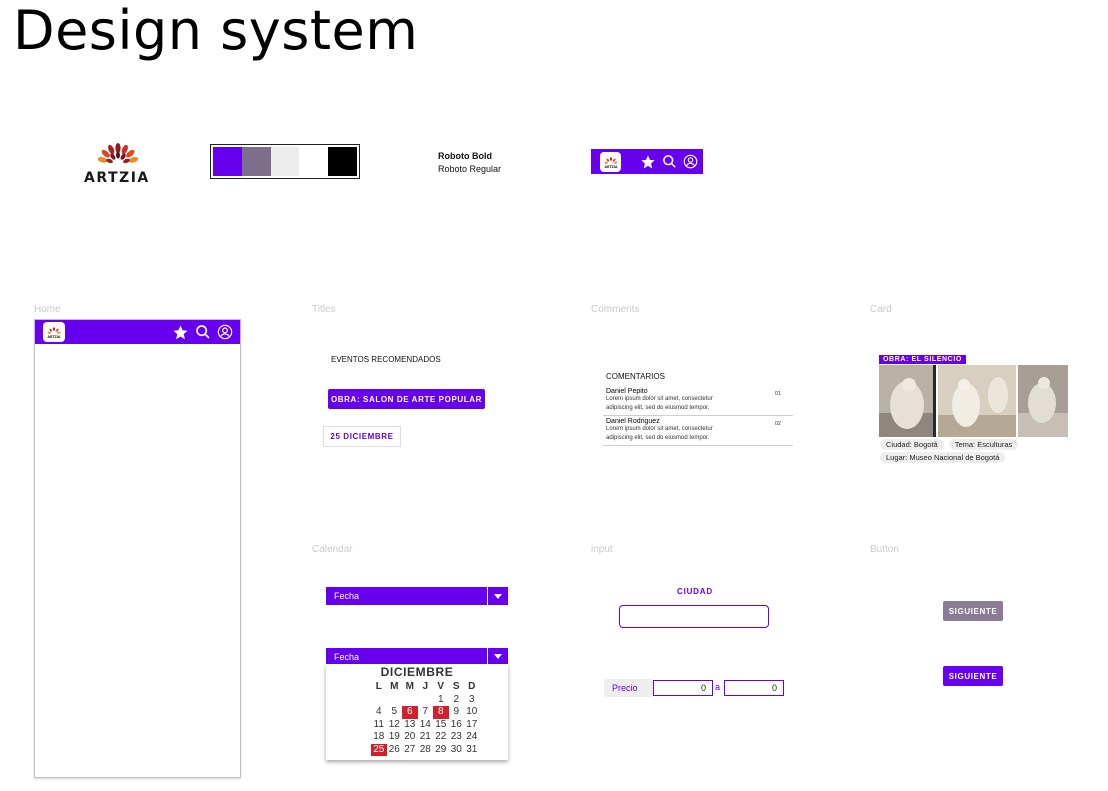 Image resolution: width=1108 pixels, height=791 pixels. What do you see at coordinates (472, 686) in the screenshot?
I see `weekday-label: D` at bounding box center [472, 686].